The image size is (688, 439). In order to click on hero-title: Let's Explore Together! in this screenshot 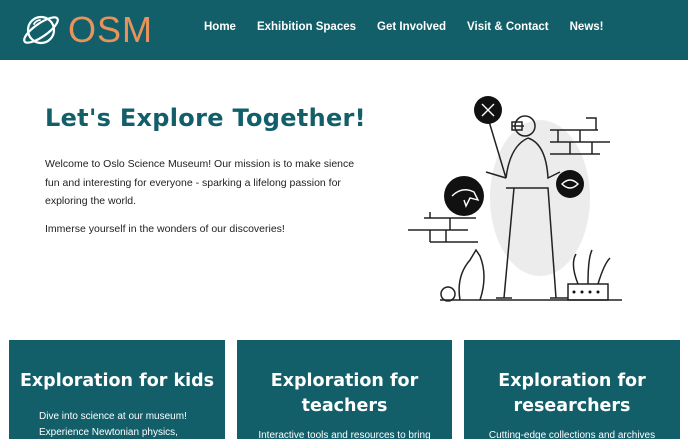, I will do `click(205, 118)`.